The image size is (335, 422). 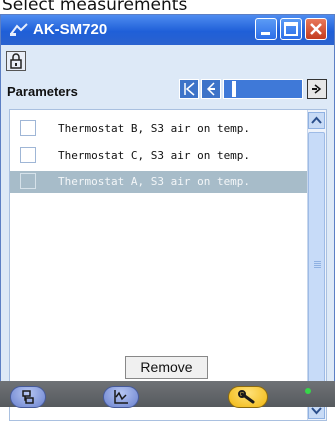 What do you see at coordinates (19, 29) in the screenshot?
I see `app-logo-icon` at bounding box center [19, 29].